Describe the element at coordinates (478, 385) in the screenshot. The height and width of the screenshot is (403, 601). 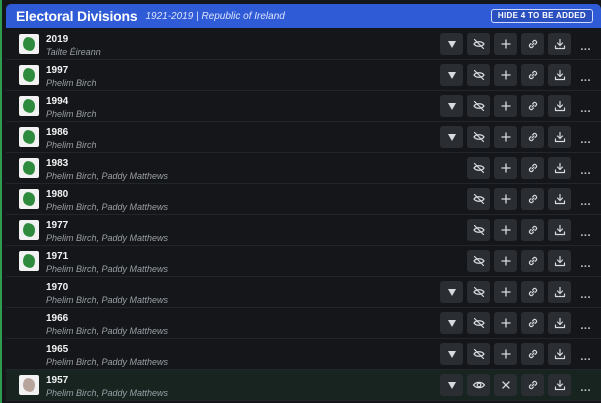
I see `show-layer-button` at that location.